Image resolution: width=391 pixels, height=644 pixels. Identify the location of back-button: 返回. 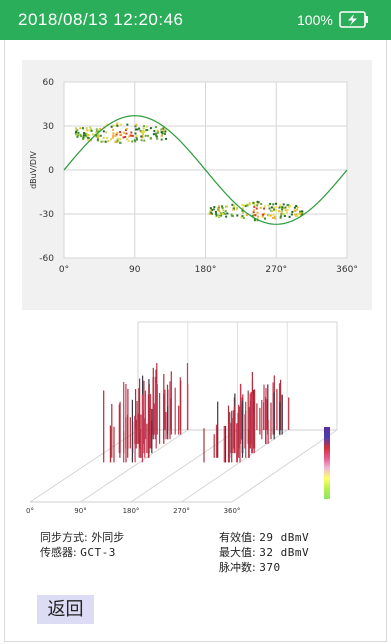
(65, 609).